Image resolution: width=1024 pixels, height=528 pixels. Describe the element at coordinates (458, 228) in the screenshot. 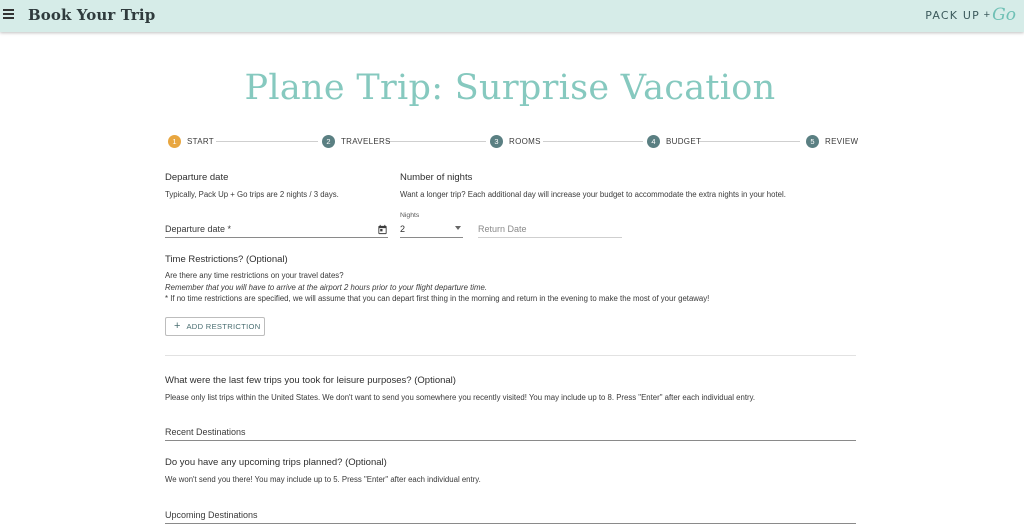

I see `chevron-down-icon` at that location.